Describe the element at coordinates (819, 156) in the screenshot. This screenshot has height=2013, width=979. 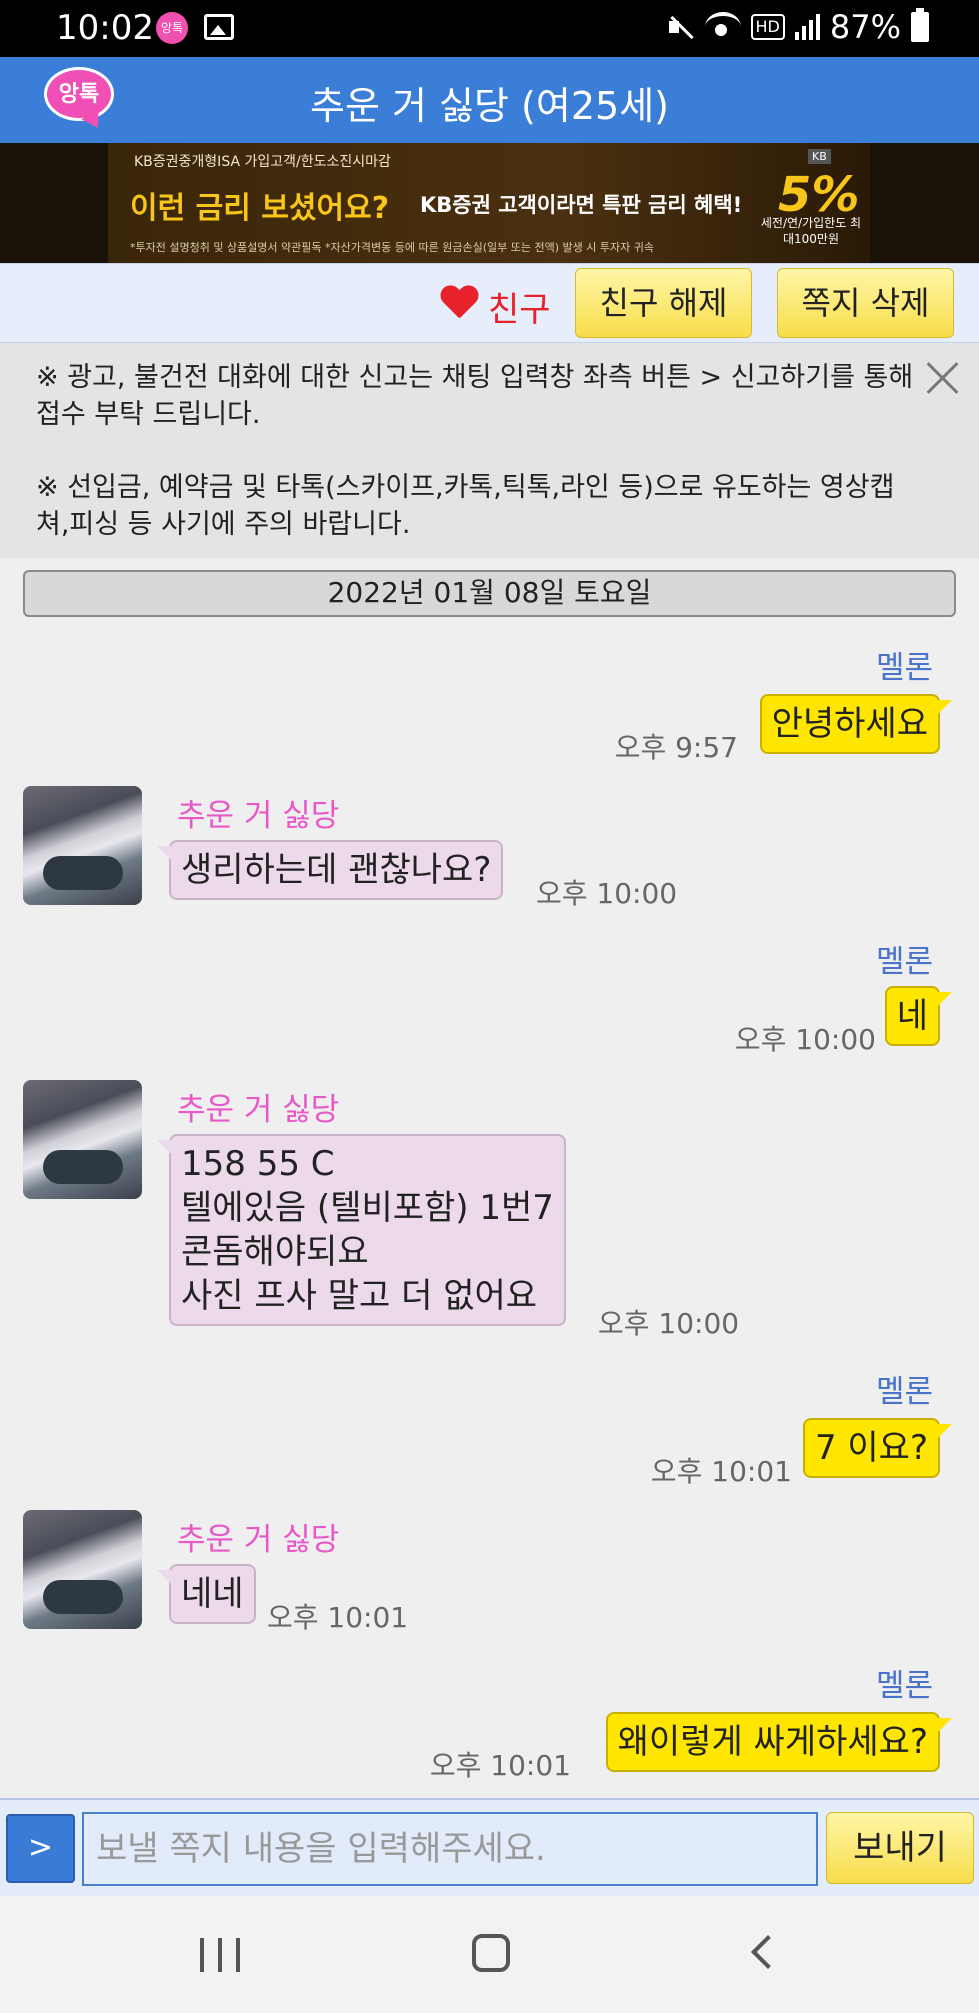
I see `ad-brand-badge: KB` at that location.